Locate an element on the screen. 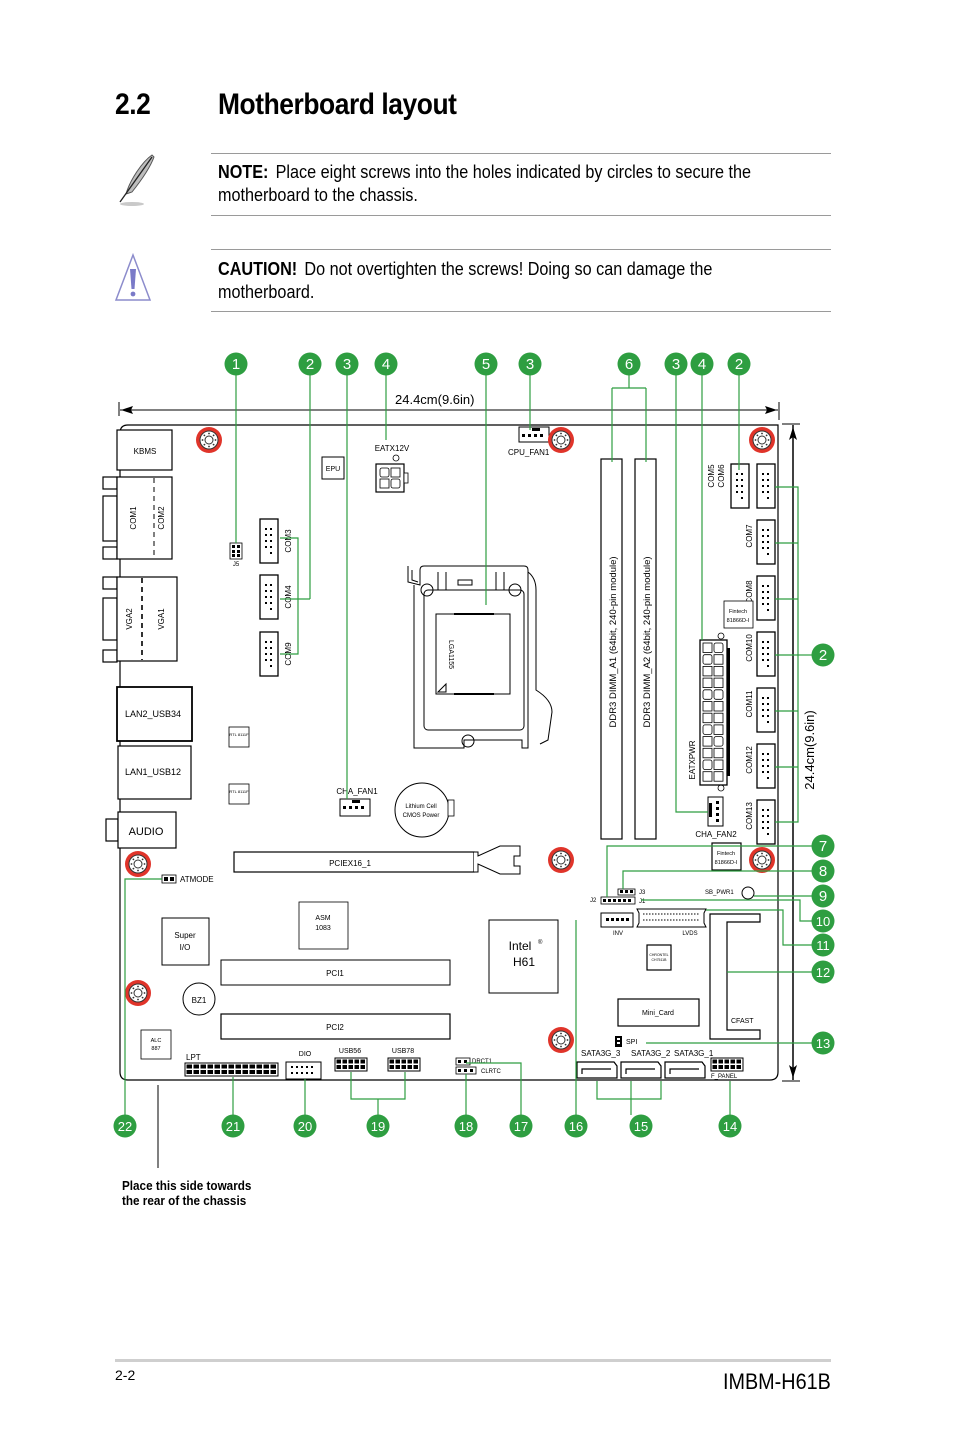  com8-label: COM8 is located at coordinates (749, 592).